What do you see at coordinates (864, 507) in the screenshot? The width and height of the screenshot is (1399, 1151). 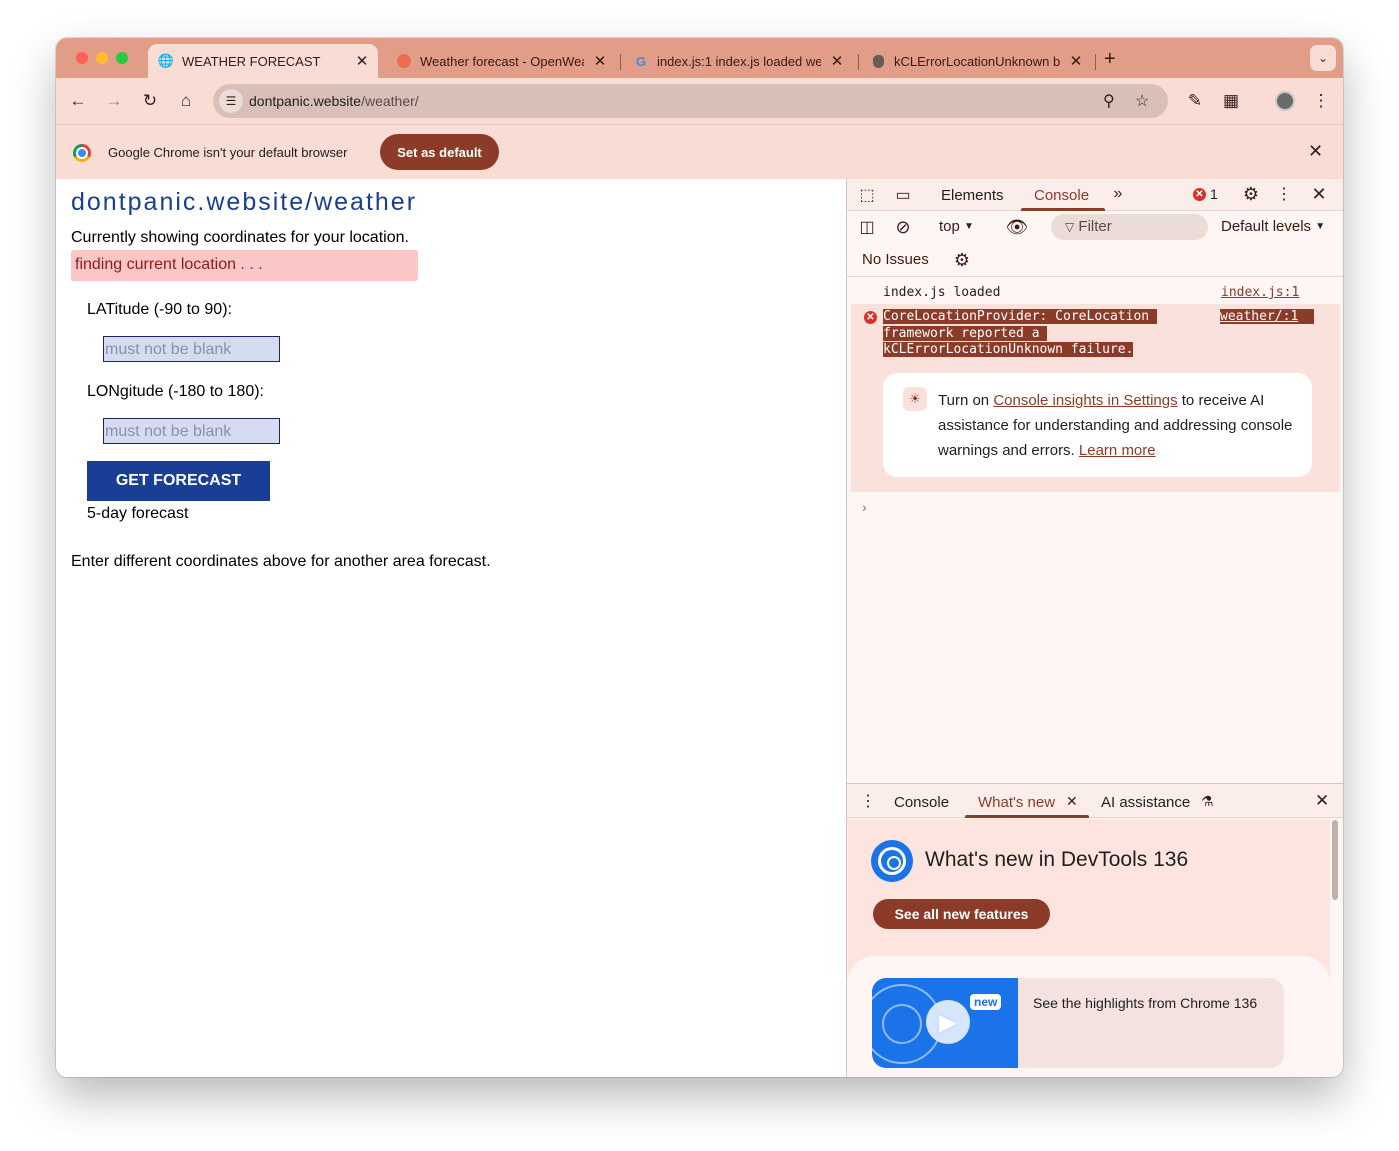 I see `console-prompt-chevron-icon: ›` at bounding box center [864, 507].